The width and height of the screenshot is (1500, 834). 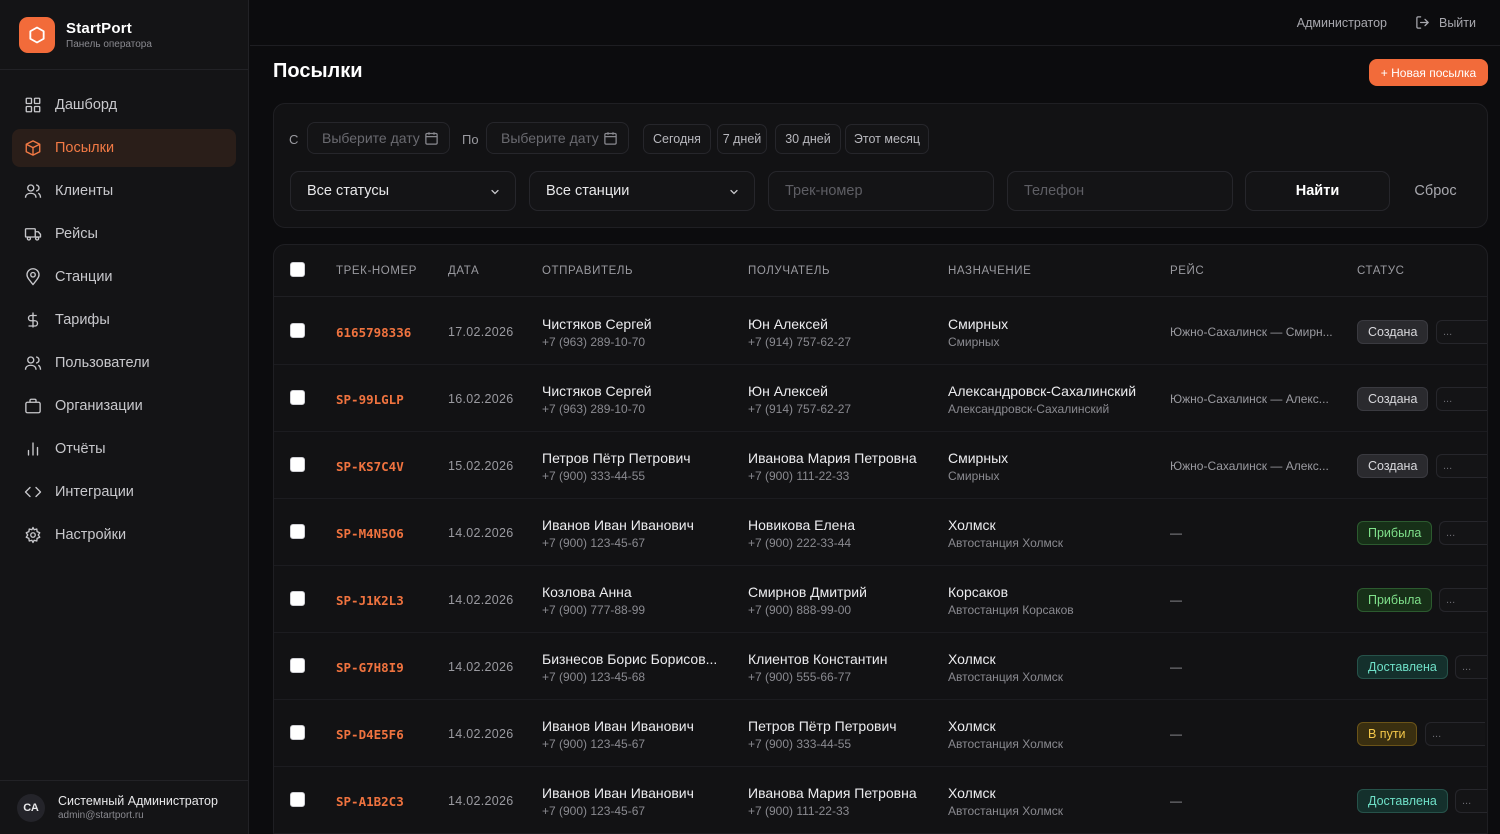 What do you see at coordinates (370, 399) in the screenshot?
I see `track-number-link: SP-99LGLP` at bounding box center [370, 399].